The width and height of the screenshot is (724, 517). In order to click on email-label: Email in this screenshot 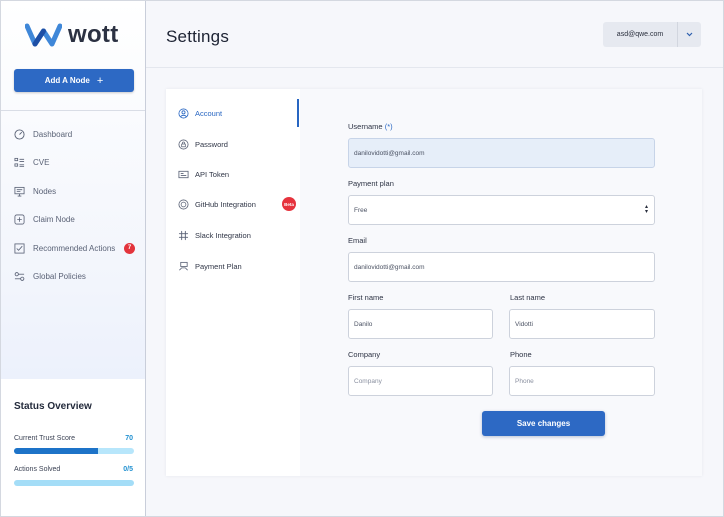, I will do `click(357, 240)`.